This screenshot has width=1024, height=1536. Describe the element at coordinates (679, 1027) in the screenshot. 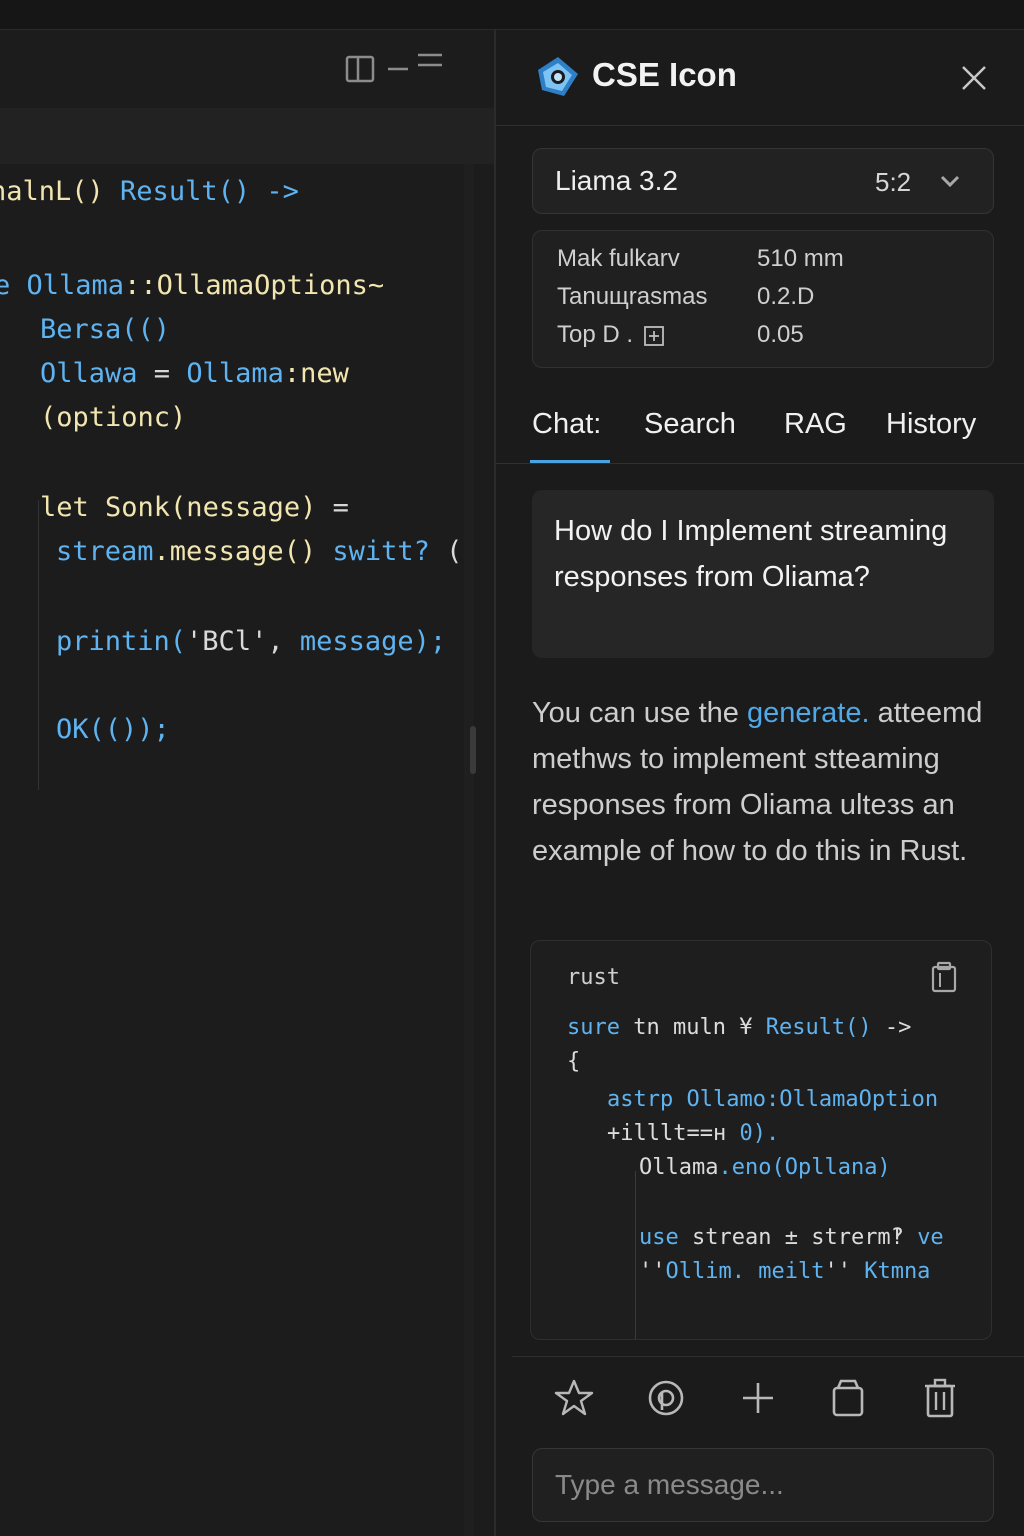

I see `code-token: tn muln` at that location.